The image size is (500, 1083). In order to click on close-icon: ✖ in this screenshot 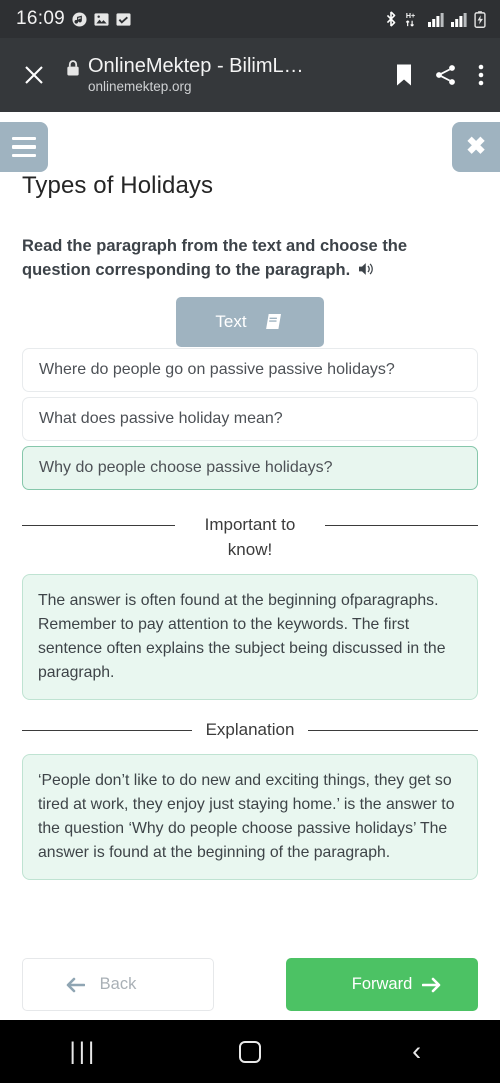, I will do `click(476, 146)`.